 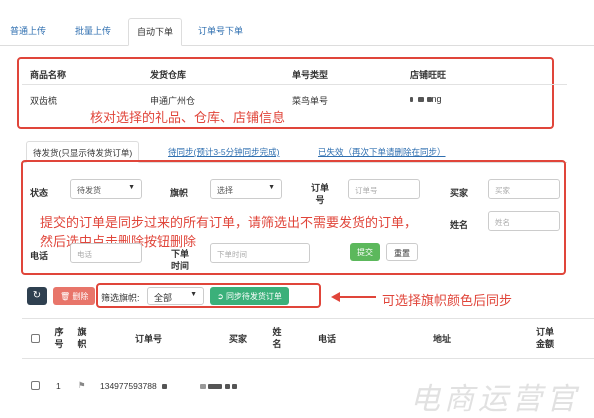 What do you see at coordinates (59, 338) in the screenshot?
I see `th-index: 序号` at bounding box center [59, 338].